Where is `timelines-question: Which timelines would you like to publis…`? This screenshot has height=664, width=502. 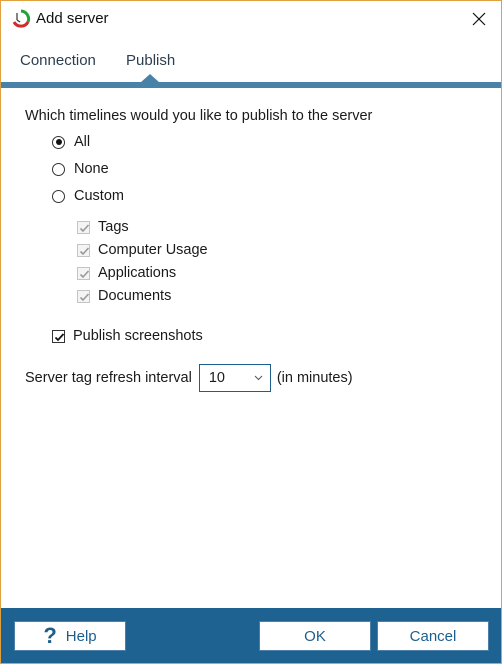 timelines-question: Which timelines would you like to publis… is located at coordinates (199, 116).